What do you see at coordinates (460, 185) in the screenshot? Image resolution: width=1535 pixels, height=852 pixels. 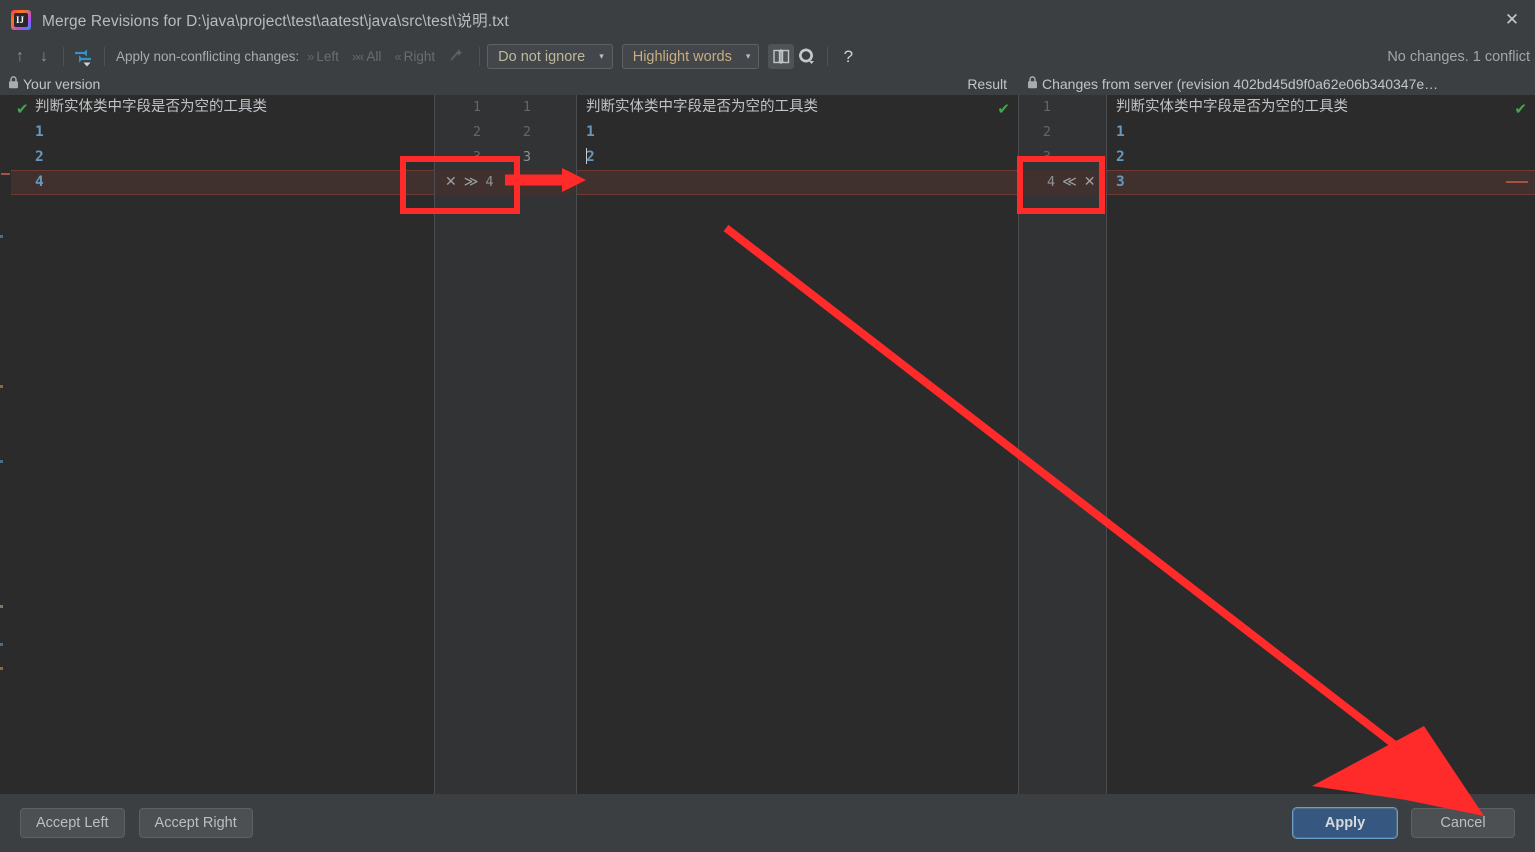 I see `annotation-box-left` at bounding box center [460, 185].